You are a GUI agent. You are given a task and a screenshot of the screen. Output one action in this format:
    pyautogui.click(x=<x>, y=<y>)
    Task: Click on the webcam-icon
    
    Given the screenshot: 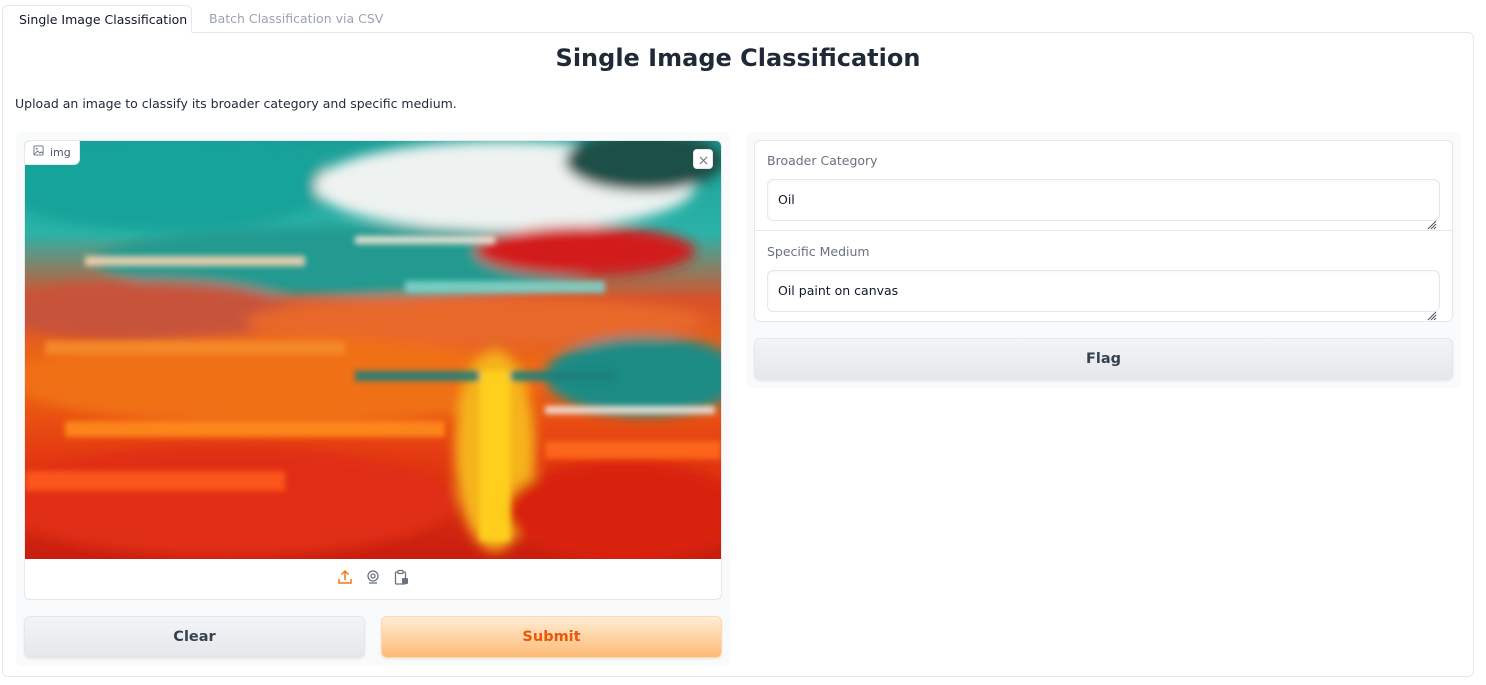 What is the action you would take?
    pyautogui.click(x=373, y=579)
    